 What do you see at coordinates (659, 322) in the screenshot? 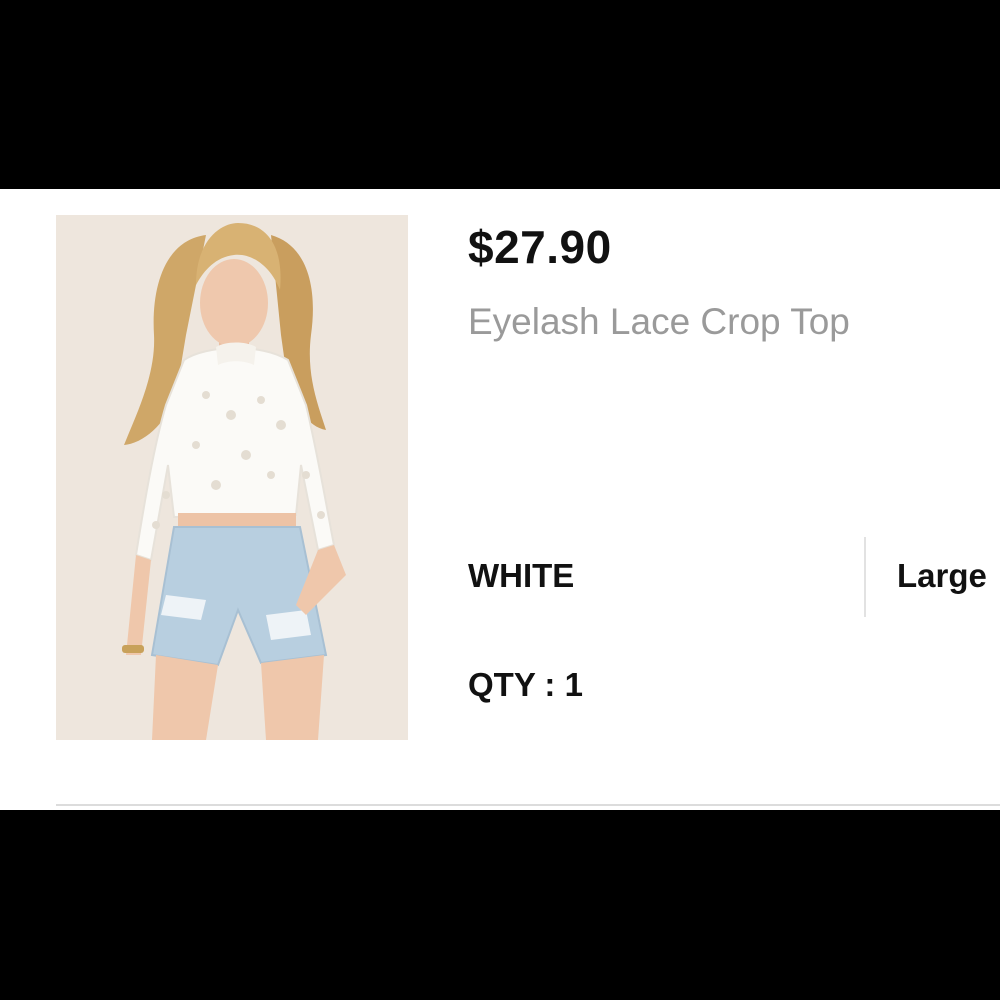
I see `product-name: Eyelash Lace Crop Top` at bounding box center [659, 322].